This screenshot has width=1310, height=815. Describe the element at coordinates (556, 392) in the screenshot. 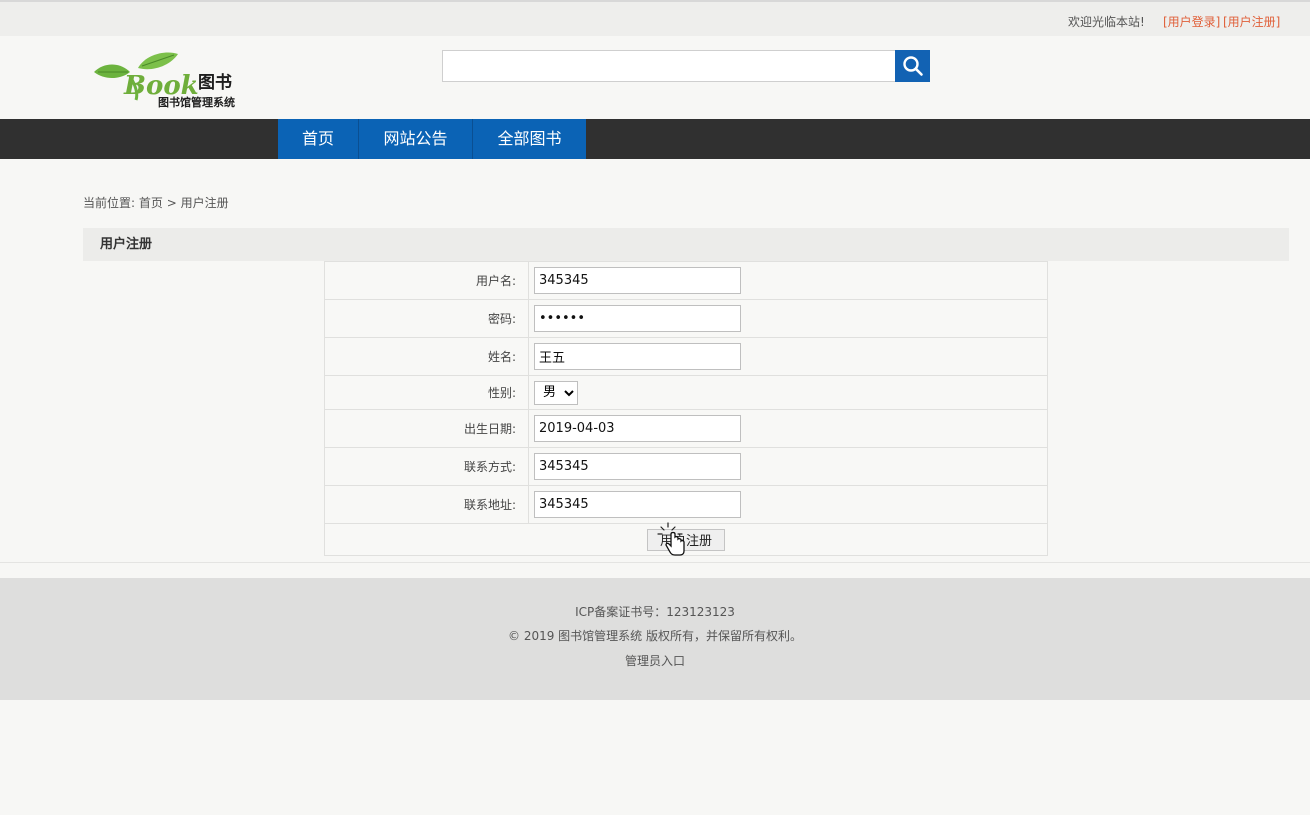

I see `gender-select: 男` at that location.